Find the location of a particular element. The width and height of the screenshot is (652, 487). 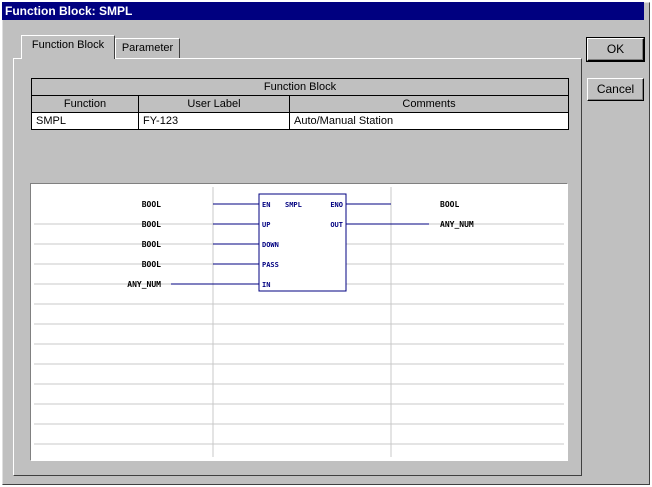

table-group-header-row: Function Block is located at coordinates (300, 87).